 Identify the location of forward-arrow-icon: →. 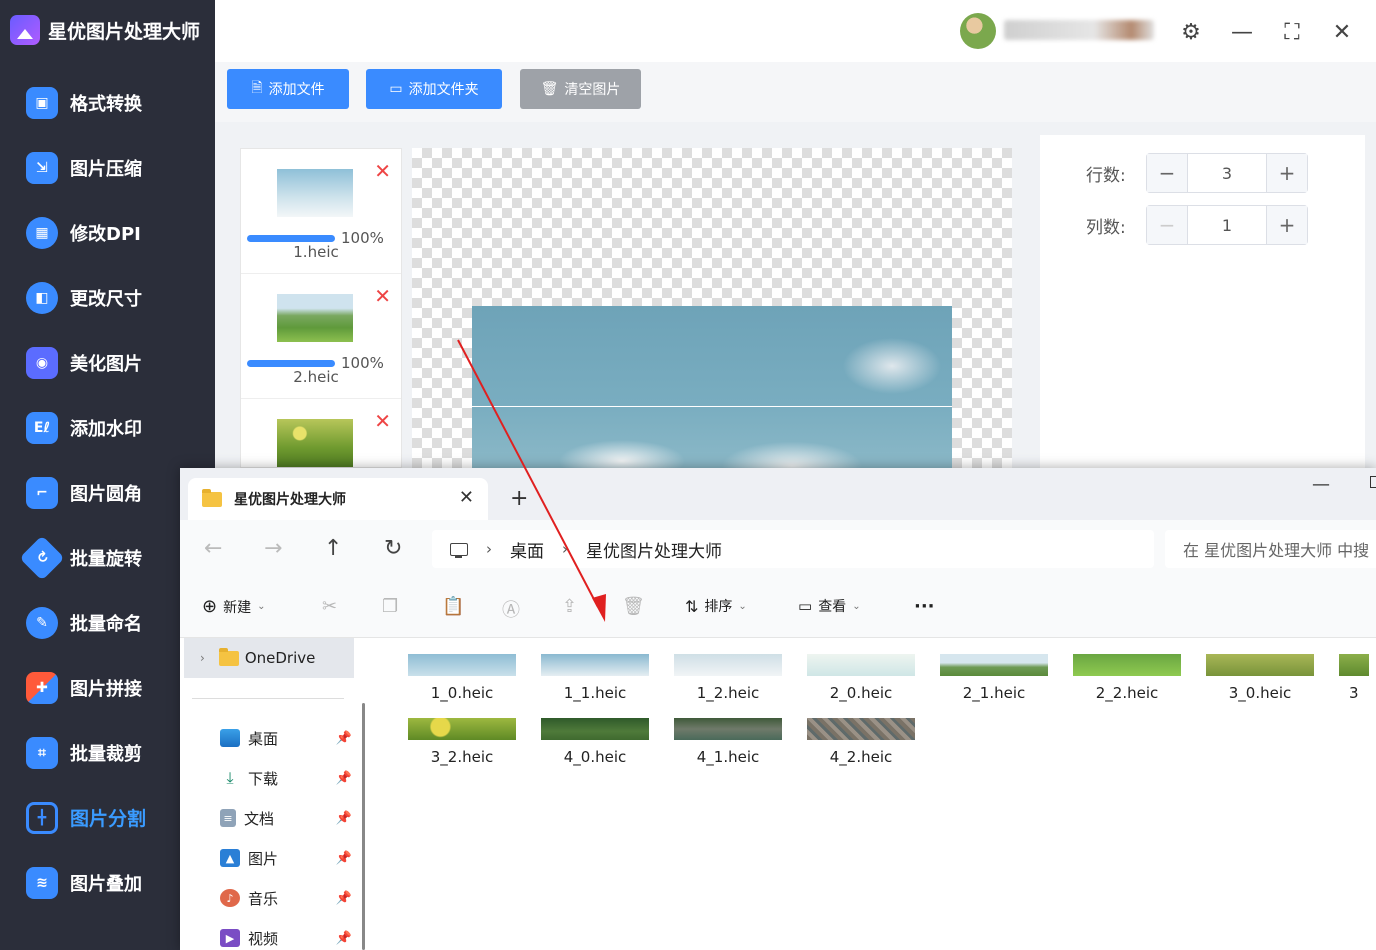
(273, 548).